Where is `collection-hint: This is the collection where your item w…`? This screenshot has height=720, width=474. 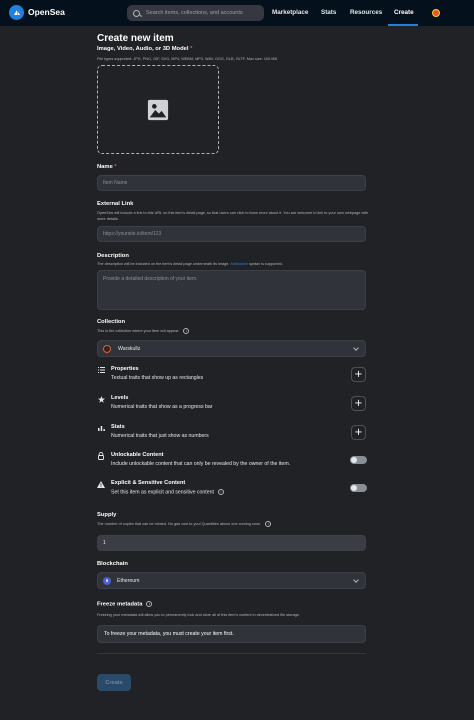
collection-hint: This is the collection where your item w… is located at coordinates (143, 331).